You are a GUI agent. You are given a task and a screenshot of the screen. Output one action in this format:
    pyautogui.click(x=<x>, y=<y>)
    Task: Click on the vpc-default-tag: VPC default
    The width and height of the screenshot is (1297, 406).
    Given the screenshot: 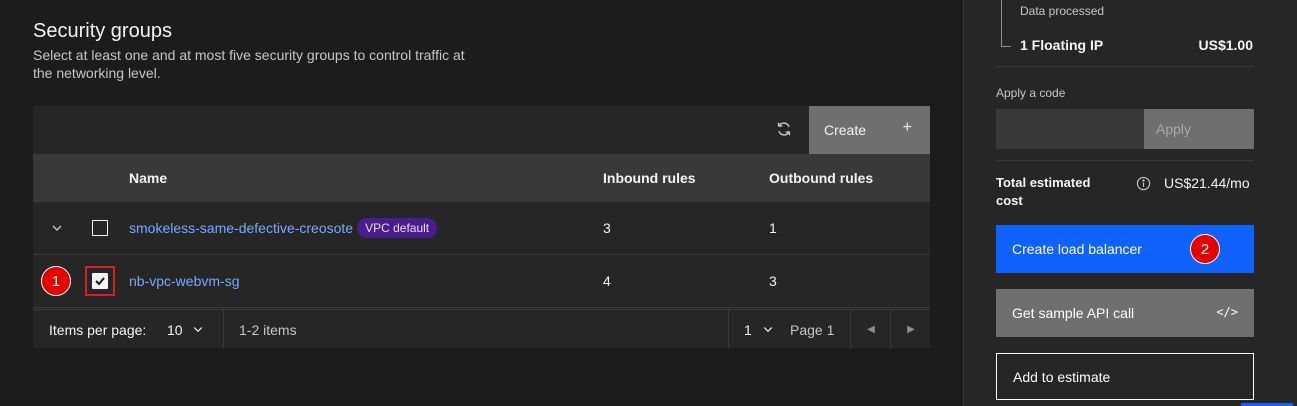 What is the action you would take?
    pyautogui.click(x=397, y=228)
    